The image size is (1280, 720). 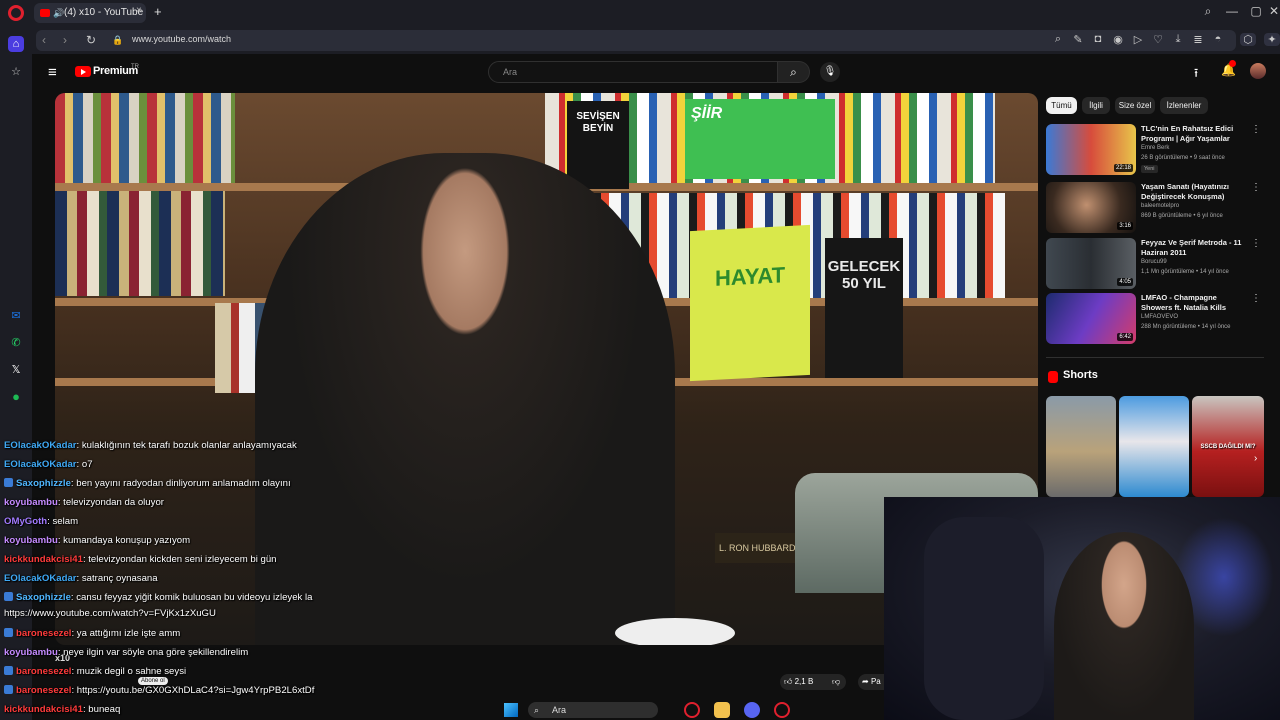 I want to click on opera-logo-icon, so click(x=16, y=13).